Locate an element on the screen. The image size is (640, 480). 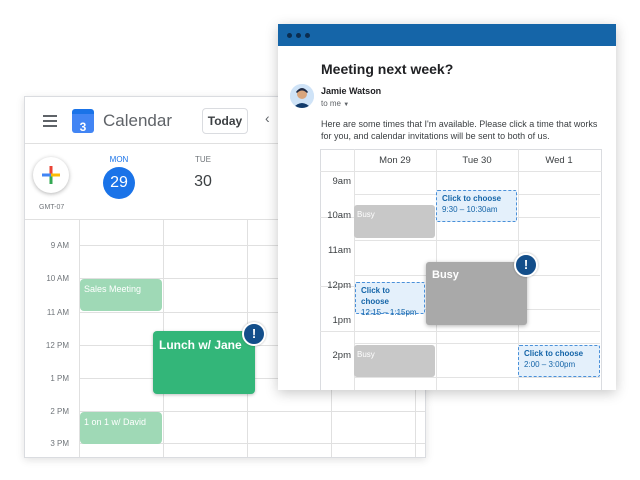
grid-time-label: 11am is located at coordinates (339, 250).